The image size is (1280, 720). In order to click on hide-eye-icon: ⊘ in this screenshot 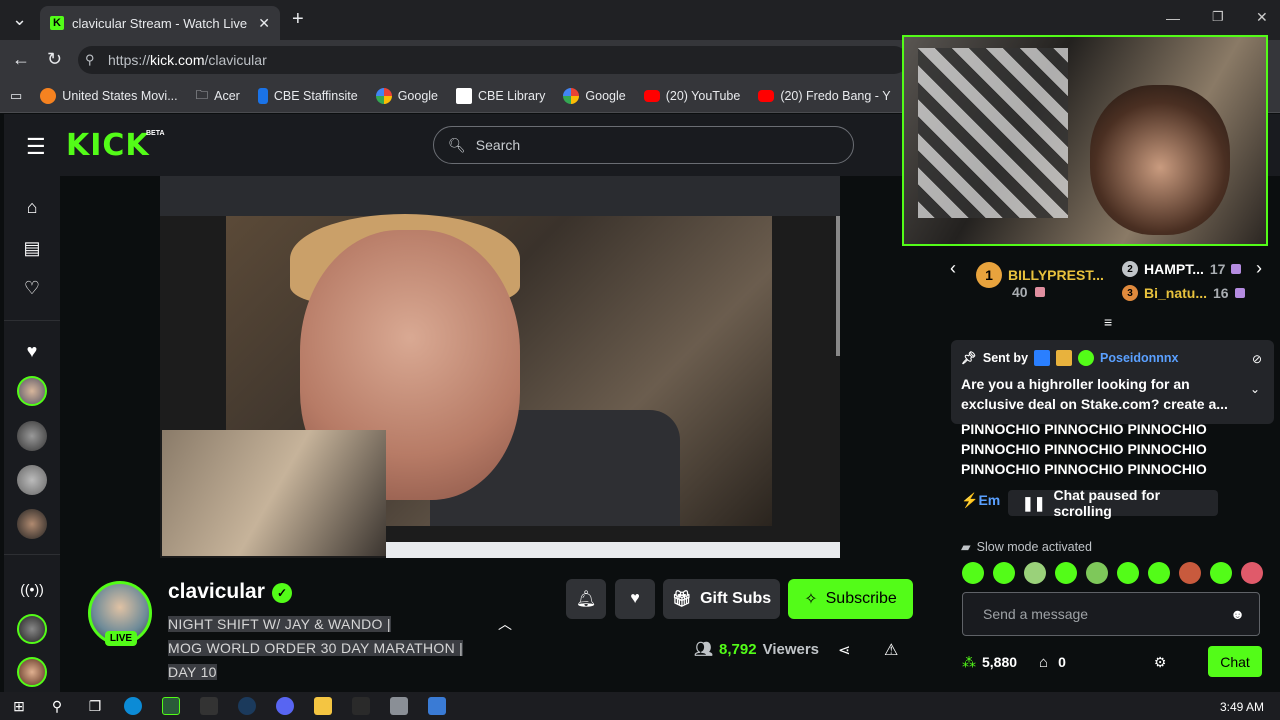, I will do `click(1257, 359)`.